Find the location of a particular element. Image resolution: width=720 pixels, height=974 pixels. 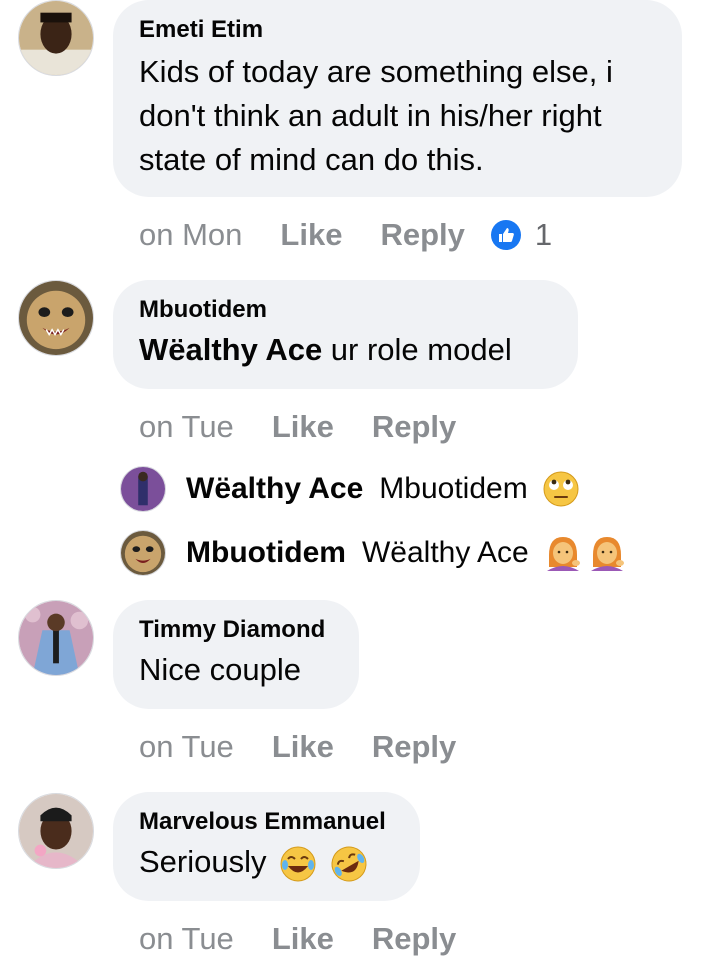

comment-bubble: Marvelous Emmanuel Seriously is located at coordinates (266, 846).